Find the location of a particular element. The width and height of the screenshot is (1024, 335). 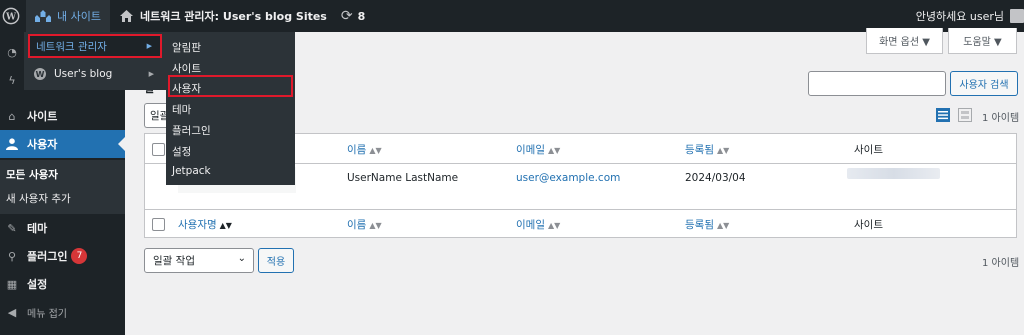

home-icon is located at coordinates (126, 16).